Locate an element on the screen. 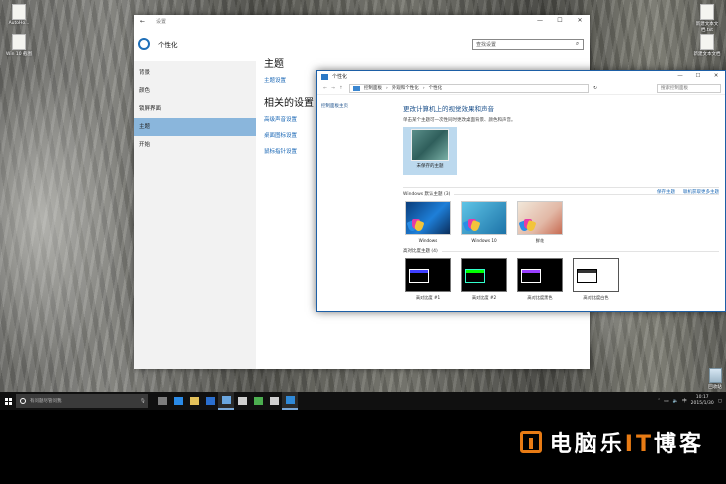  nav-item-lock-screen: 锁屏界面 is located at coordinates (195, 109).